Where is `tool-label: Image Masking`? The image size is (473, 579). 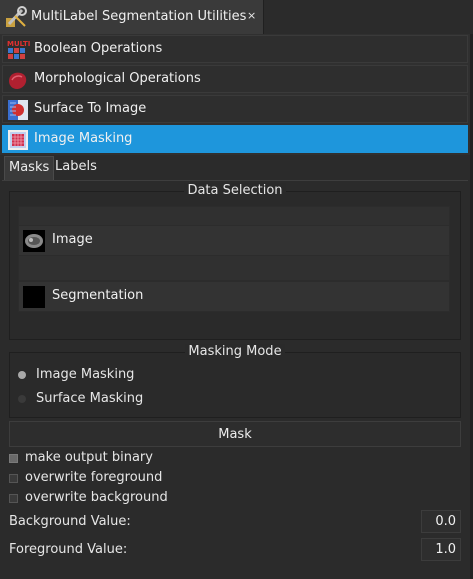 tool-label: Image Masking is located at coordinates (83, 138).